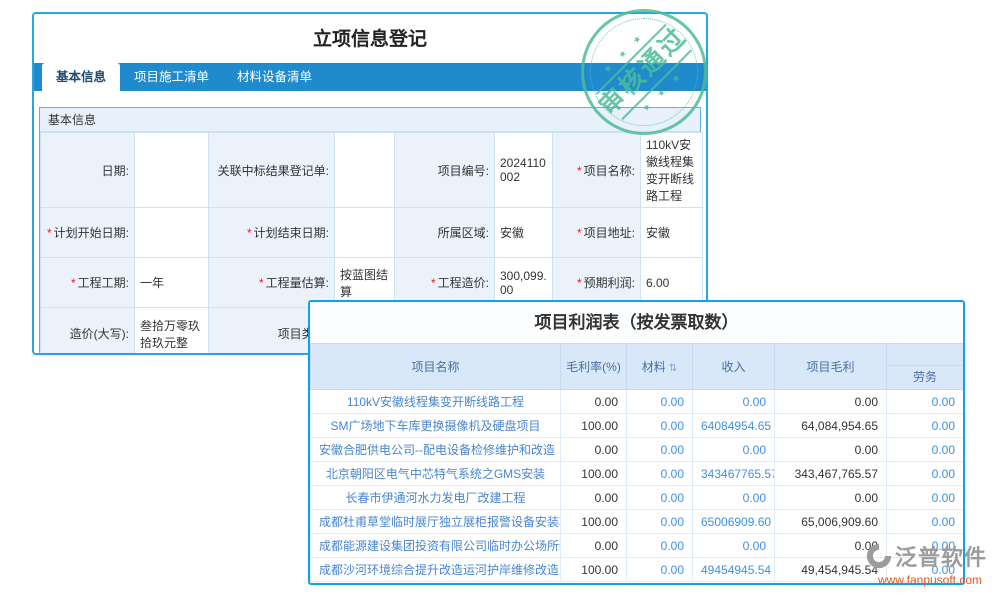  Describe the element at coordinates (733, 473) in the screenshot. I see `income-value: 343467765.57` at that location.